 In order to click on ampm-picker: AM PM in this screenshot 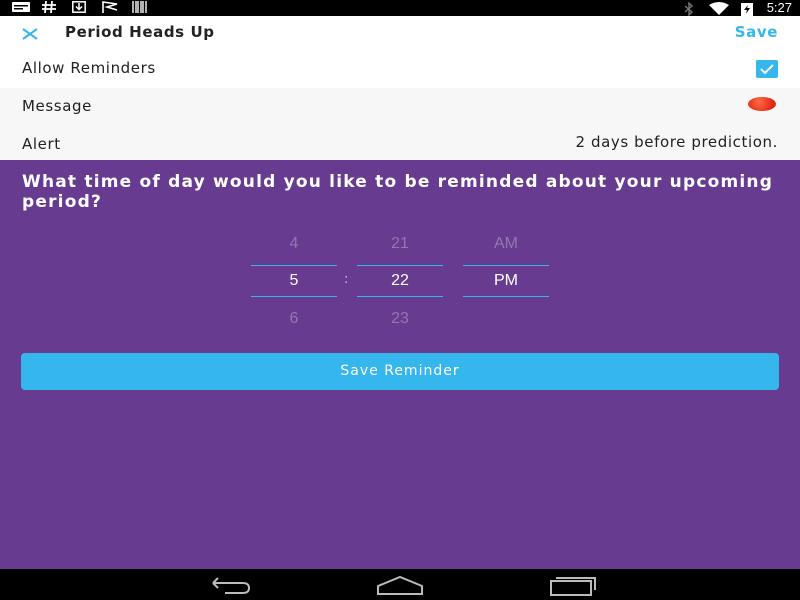, I will do `click(506, 280)`.